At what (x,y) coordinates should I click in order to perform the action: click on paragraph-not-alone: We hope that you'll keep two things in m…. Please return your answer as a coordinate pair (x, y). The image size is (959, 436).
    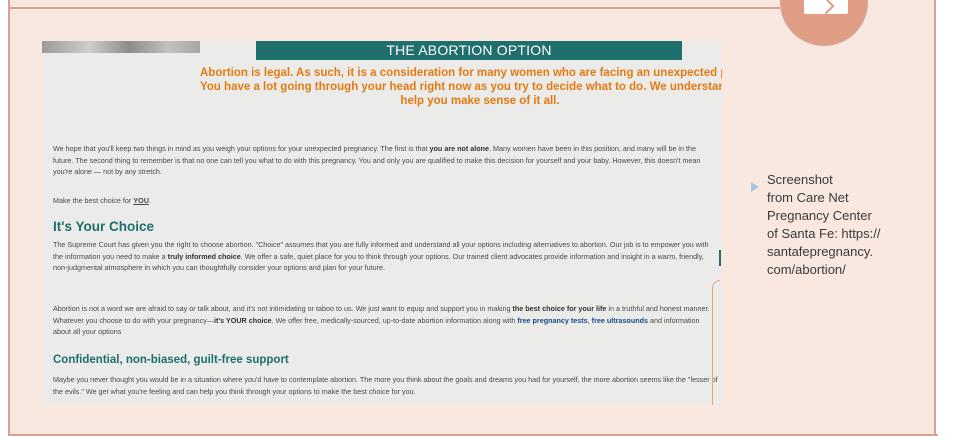
    Looking at the image, I should click on (377, 160).